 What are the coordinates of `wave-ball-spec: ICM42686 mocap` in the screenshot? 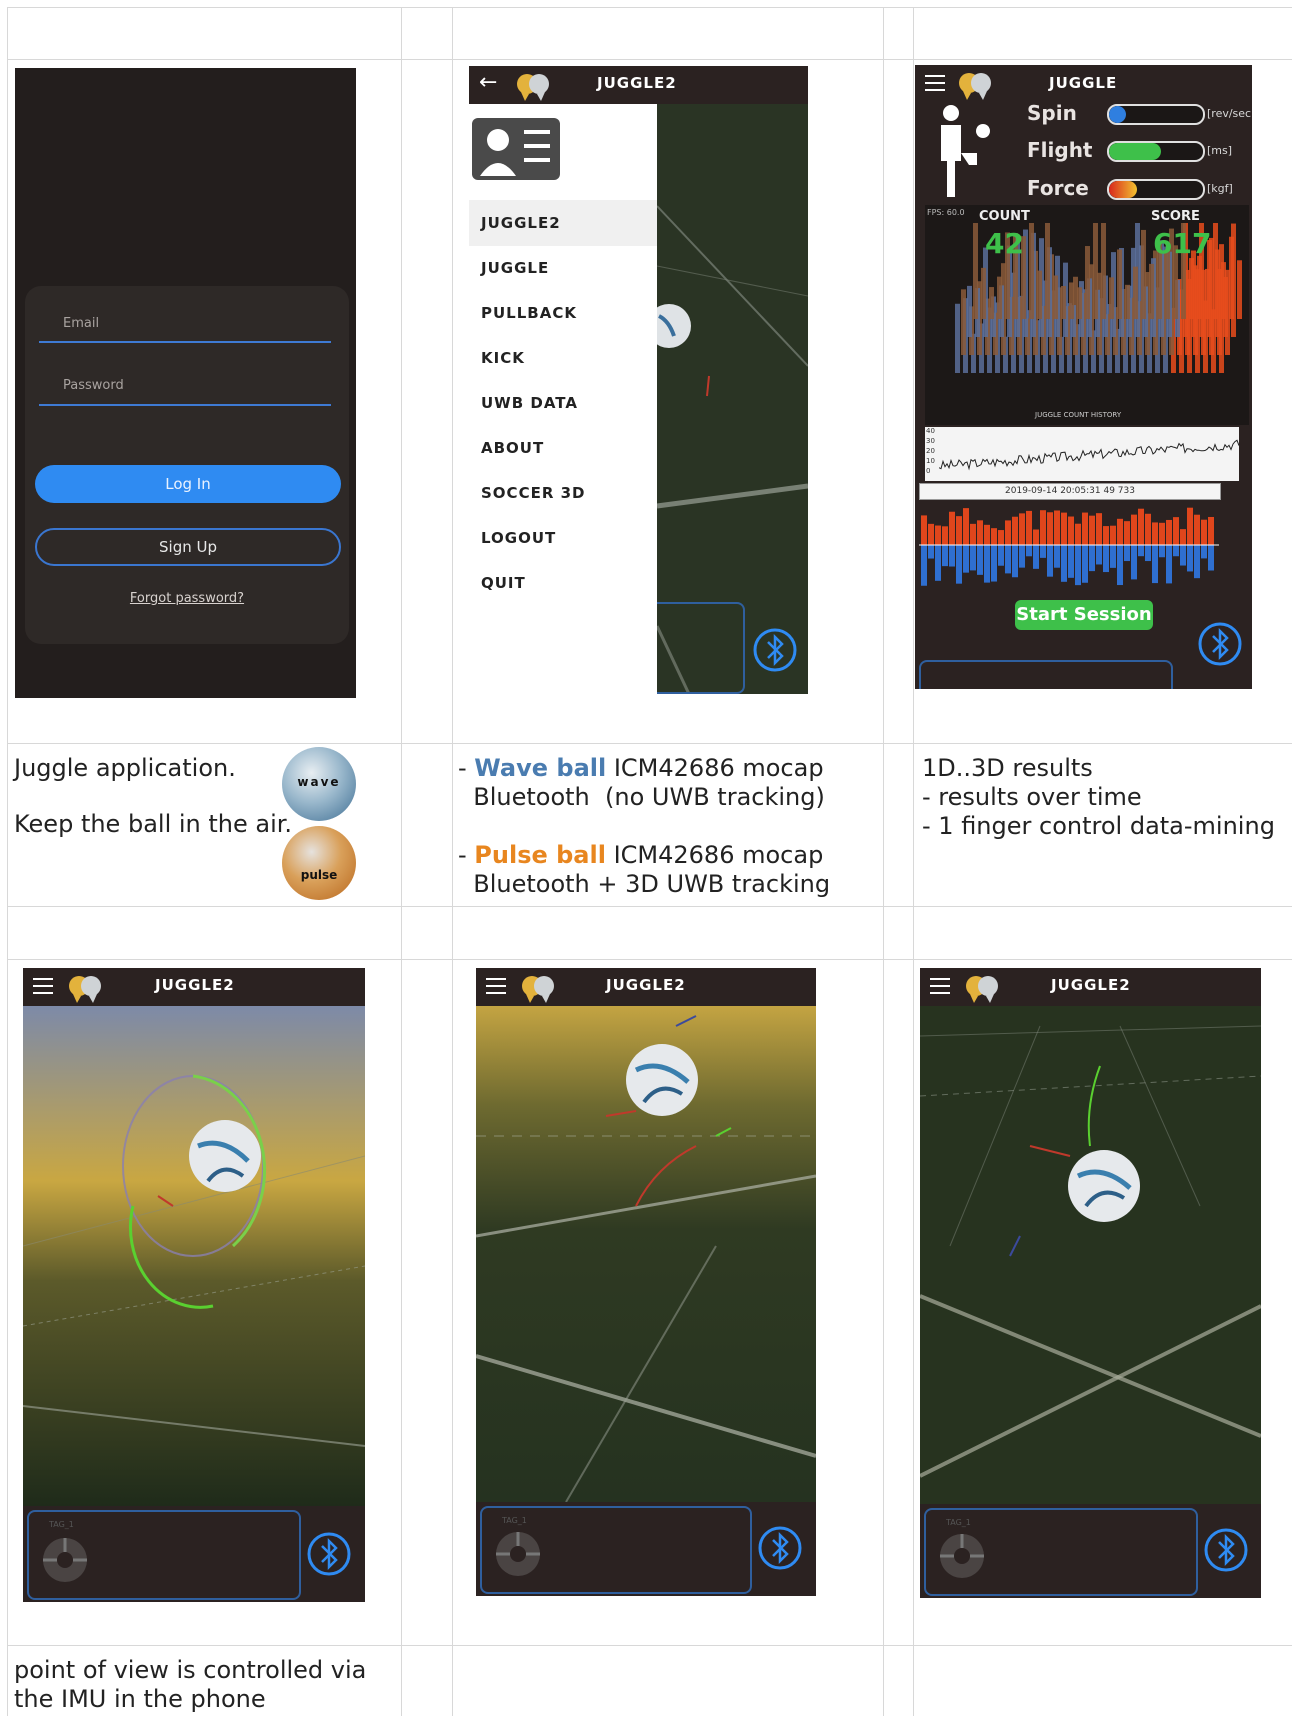 It's located at (715, 768).